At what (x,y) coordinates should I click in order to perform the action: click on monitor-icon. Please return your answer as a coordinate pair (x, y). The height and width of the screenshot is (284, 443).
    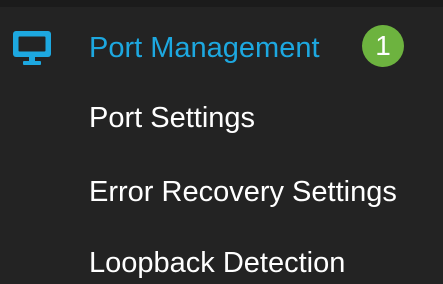
    Looking at the image, I should click on (32, 48).